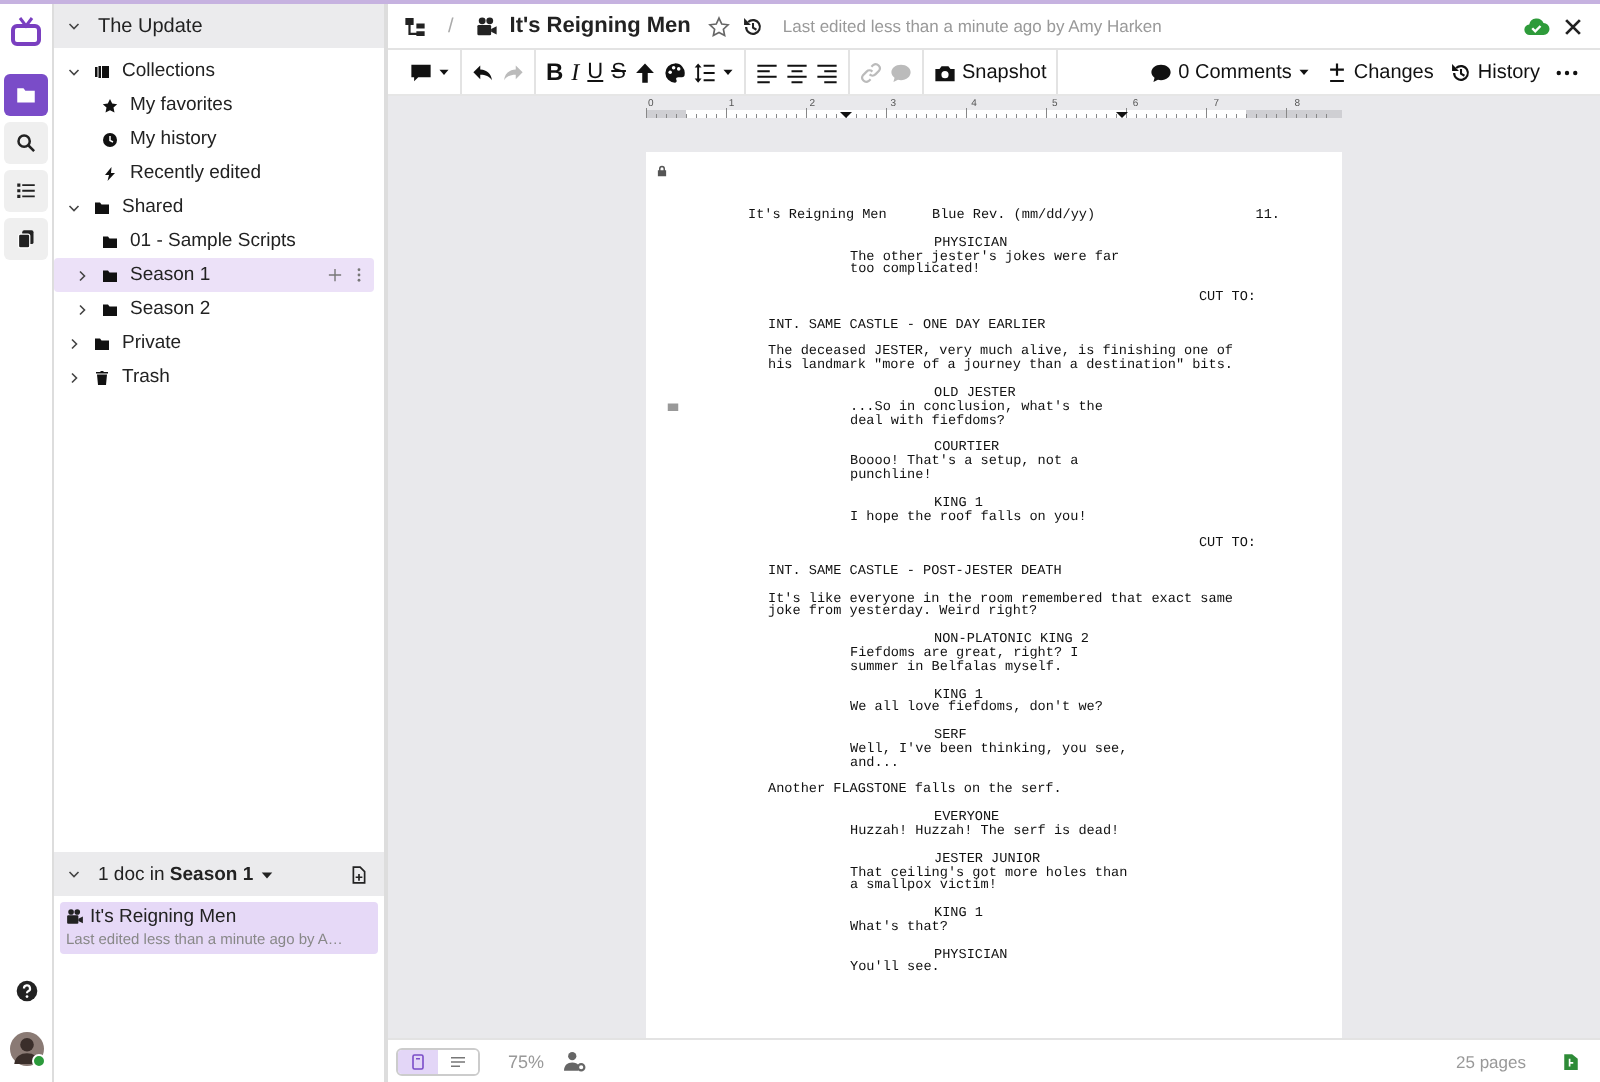  Describe the element at coordinates (618, 72) in the screenshot. I see `strike-button: S` at that location.